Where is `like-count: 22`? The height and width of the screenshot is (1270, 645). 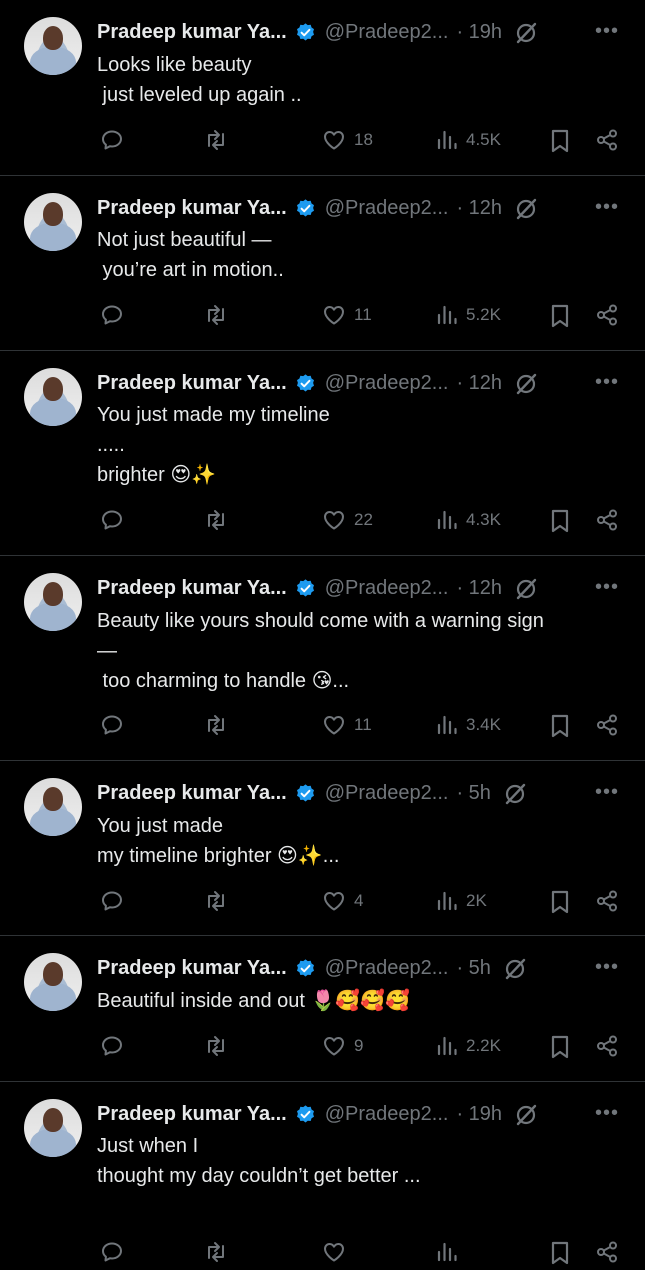
like-count: 22 is located at coordinates (363, 519).